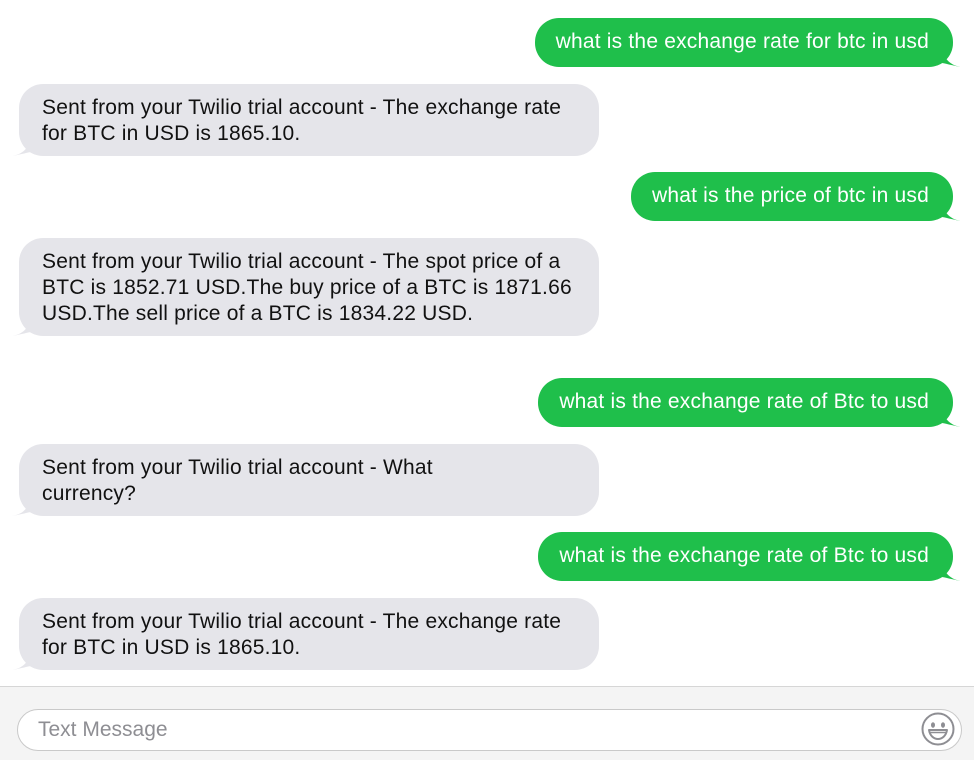 The image size is (974, 760). I want to click on compose-bar, so click(487, 723).